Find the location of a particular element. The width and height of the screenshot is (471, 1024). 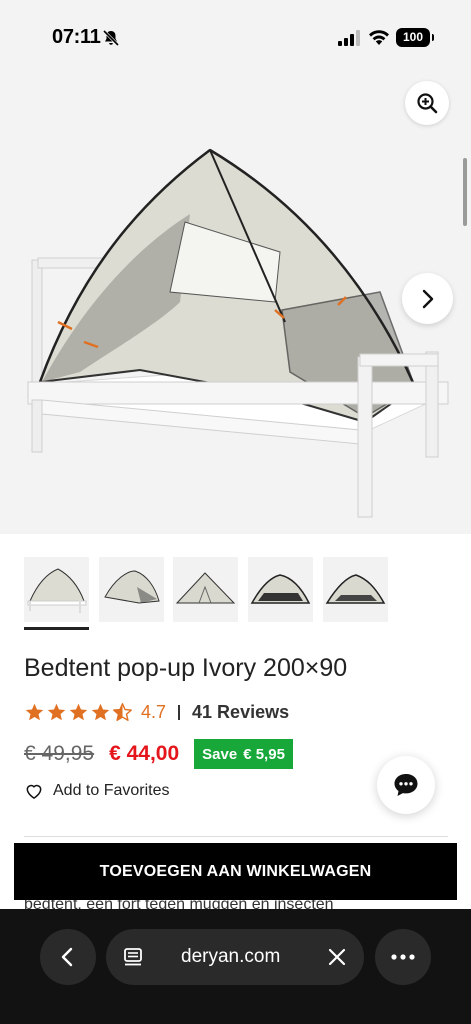

next-image-button is located at coordinates (427, 298).